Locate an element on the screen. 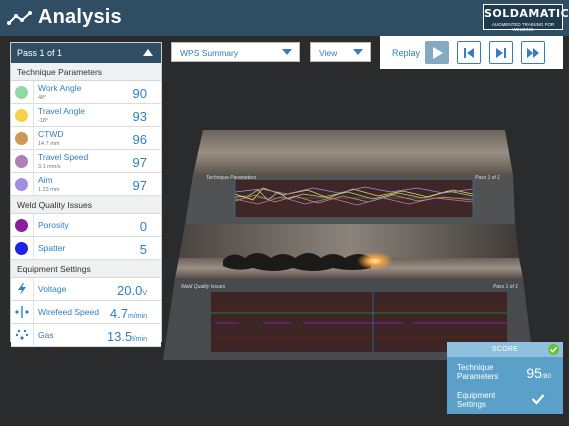  param-sub: 48° is located at coordinates (42, 98).